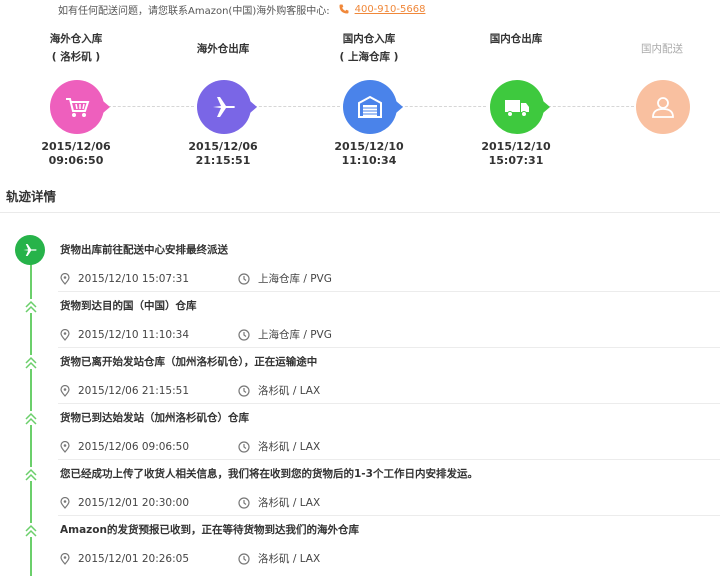 This screenshot has width=720, height=576. Describe the element at coordinates (289, 559) in the screenshot. I see `event-location: 洛杉矶 / LAX` at that location.